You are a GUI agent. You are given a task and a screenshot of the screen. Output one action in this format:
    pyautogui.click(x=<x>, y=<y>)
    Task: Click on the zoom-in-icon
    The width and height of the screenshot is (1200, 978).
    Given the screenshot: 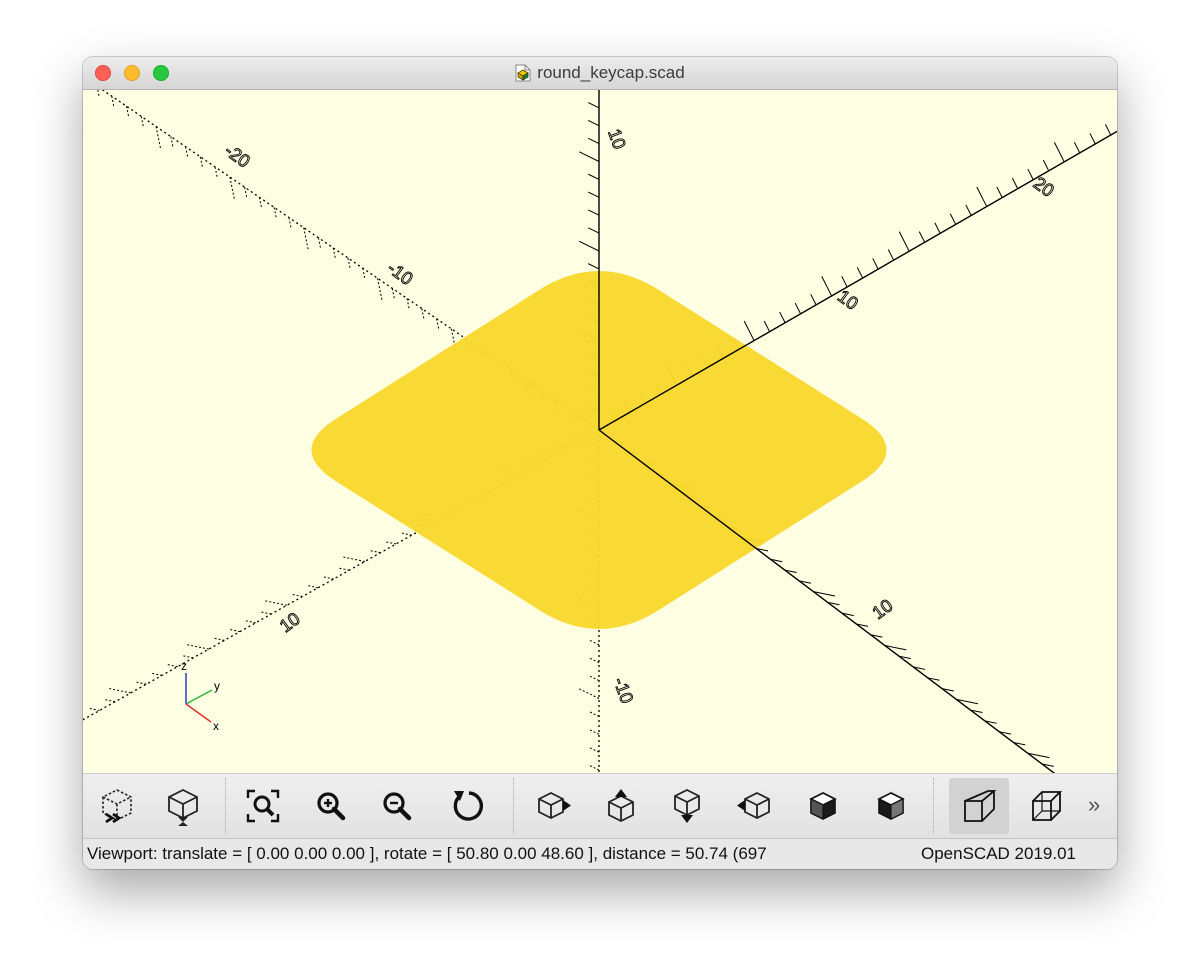 What is the action you would take?
    pyautogui.click(x=331, y=806)
    